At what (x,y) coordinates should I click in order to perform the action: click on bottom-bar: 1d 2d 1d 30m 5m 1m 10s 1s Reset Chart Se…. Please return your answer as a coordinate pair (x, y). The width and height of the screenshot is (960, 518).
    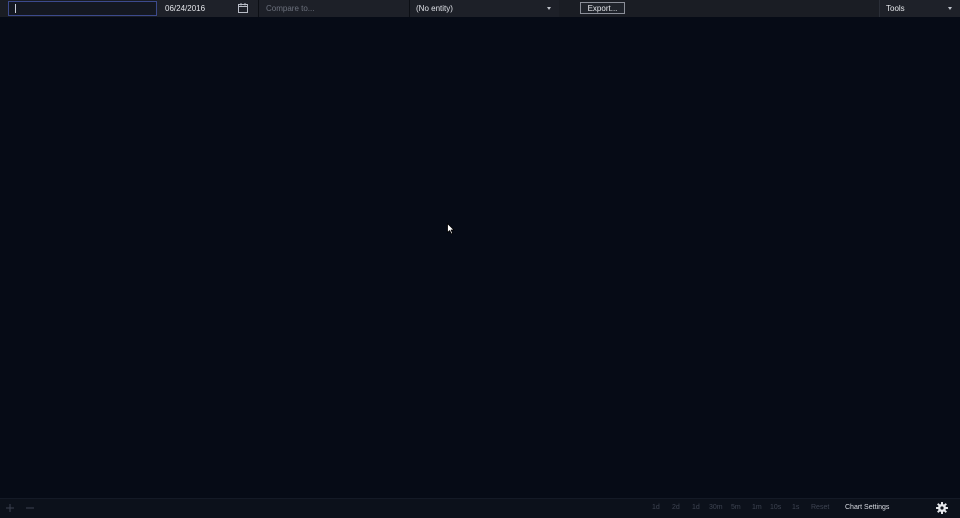
    Looking at the image, I should click on (480, 508).